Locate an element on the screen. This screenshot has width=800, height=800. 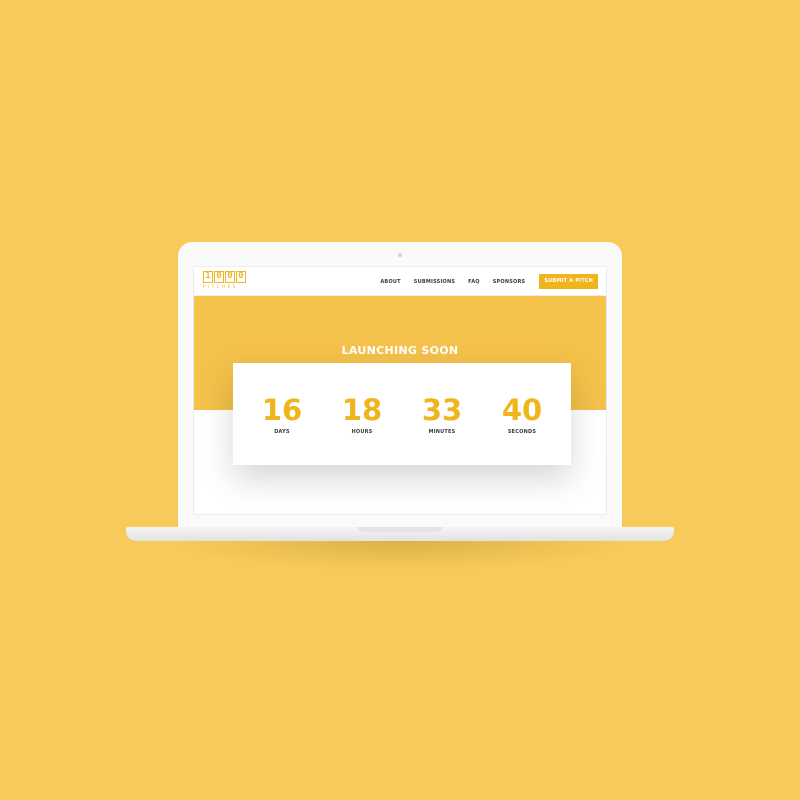
countdown-minutes: 33 MINUTES is located at coordinates (442, 414).